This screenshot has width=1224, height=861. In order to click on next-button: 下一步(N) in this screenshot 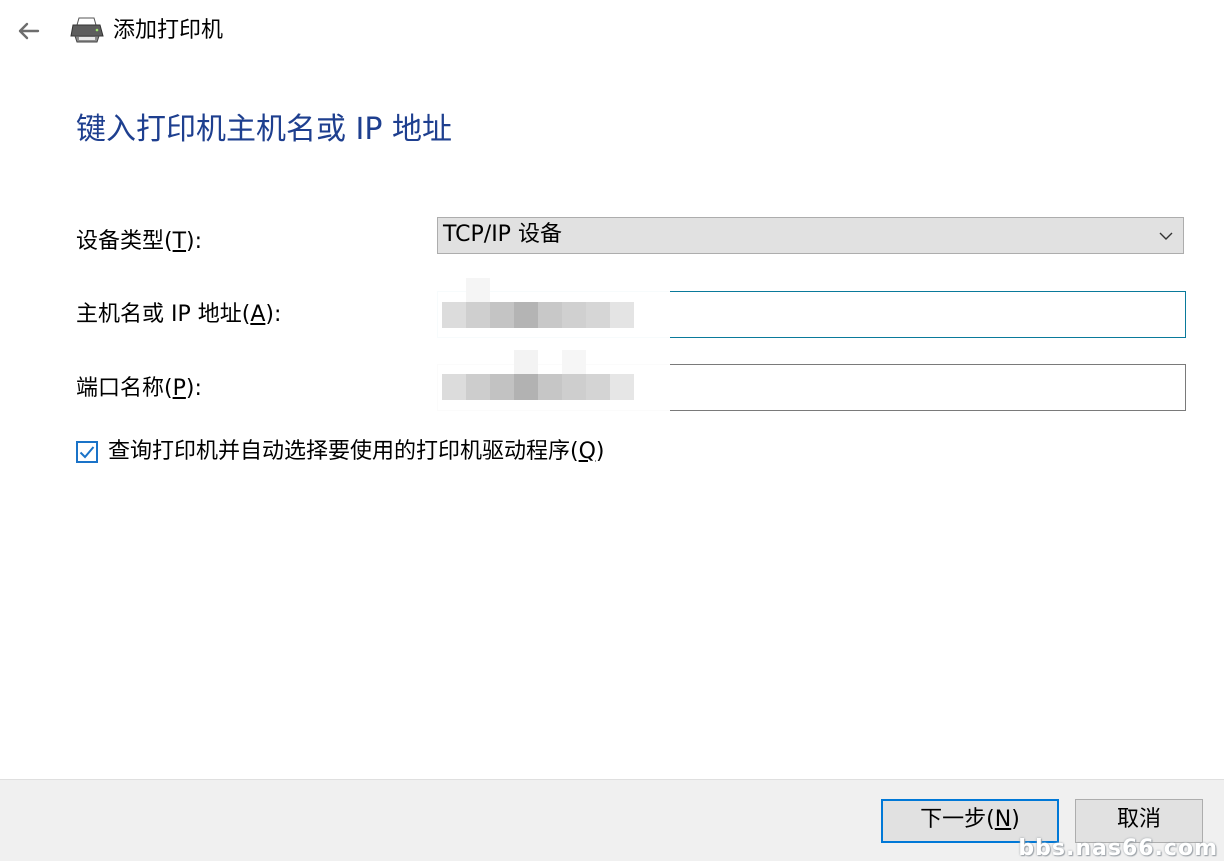, I will do `click(970, 821)`.